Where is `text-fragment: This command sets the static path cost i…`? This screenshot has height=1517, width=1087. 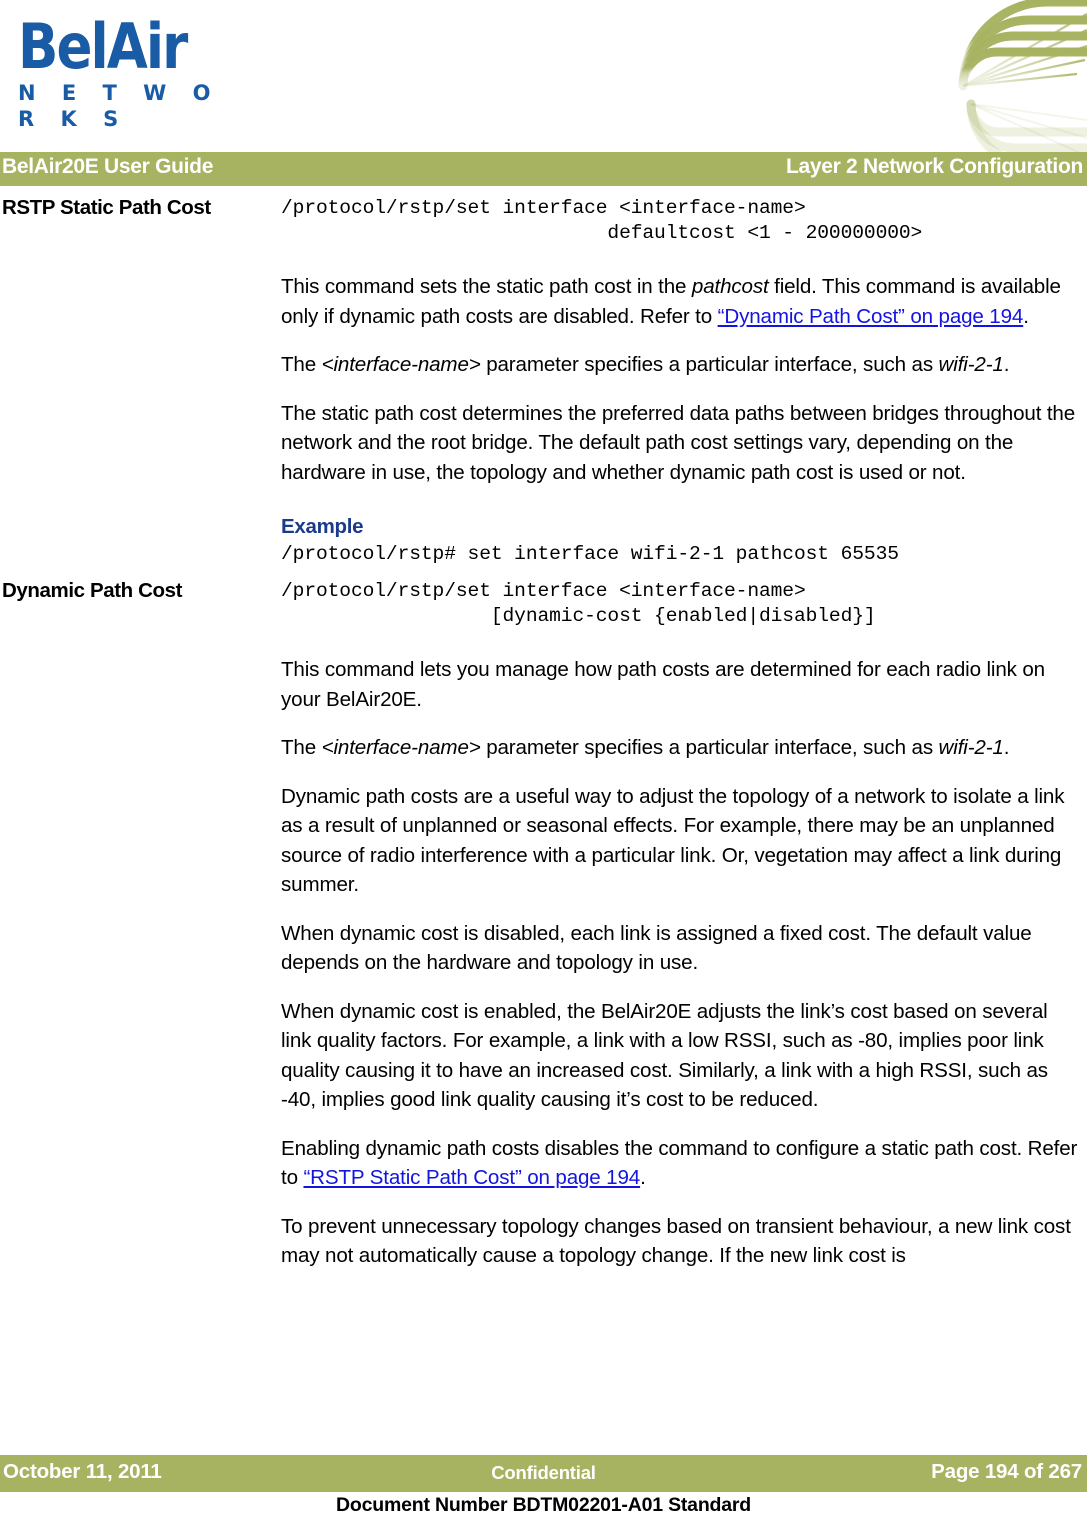 text-fragment: This command sets the static path cost i… is located at coordinates (486, 286).